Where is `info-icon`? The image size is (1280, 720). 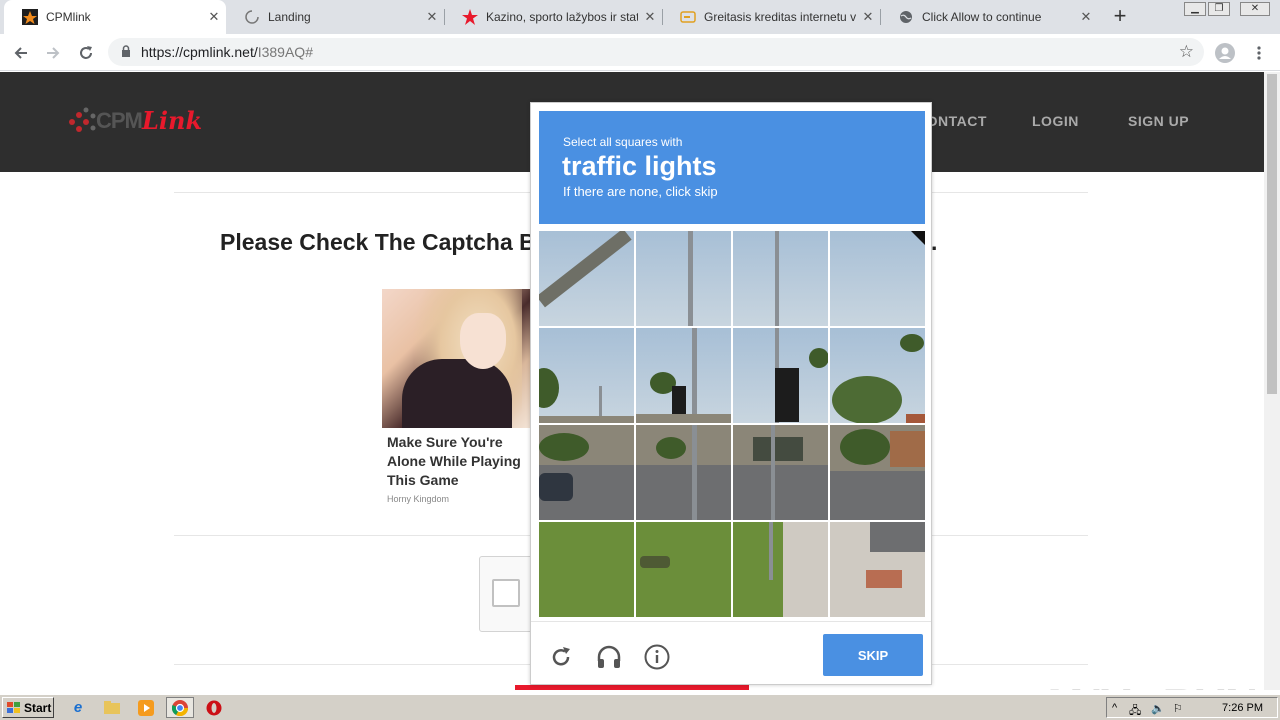
info-icon is located at coordinates (657, 657).